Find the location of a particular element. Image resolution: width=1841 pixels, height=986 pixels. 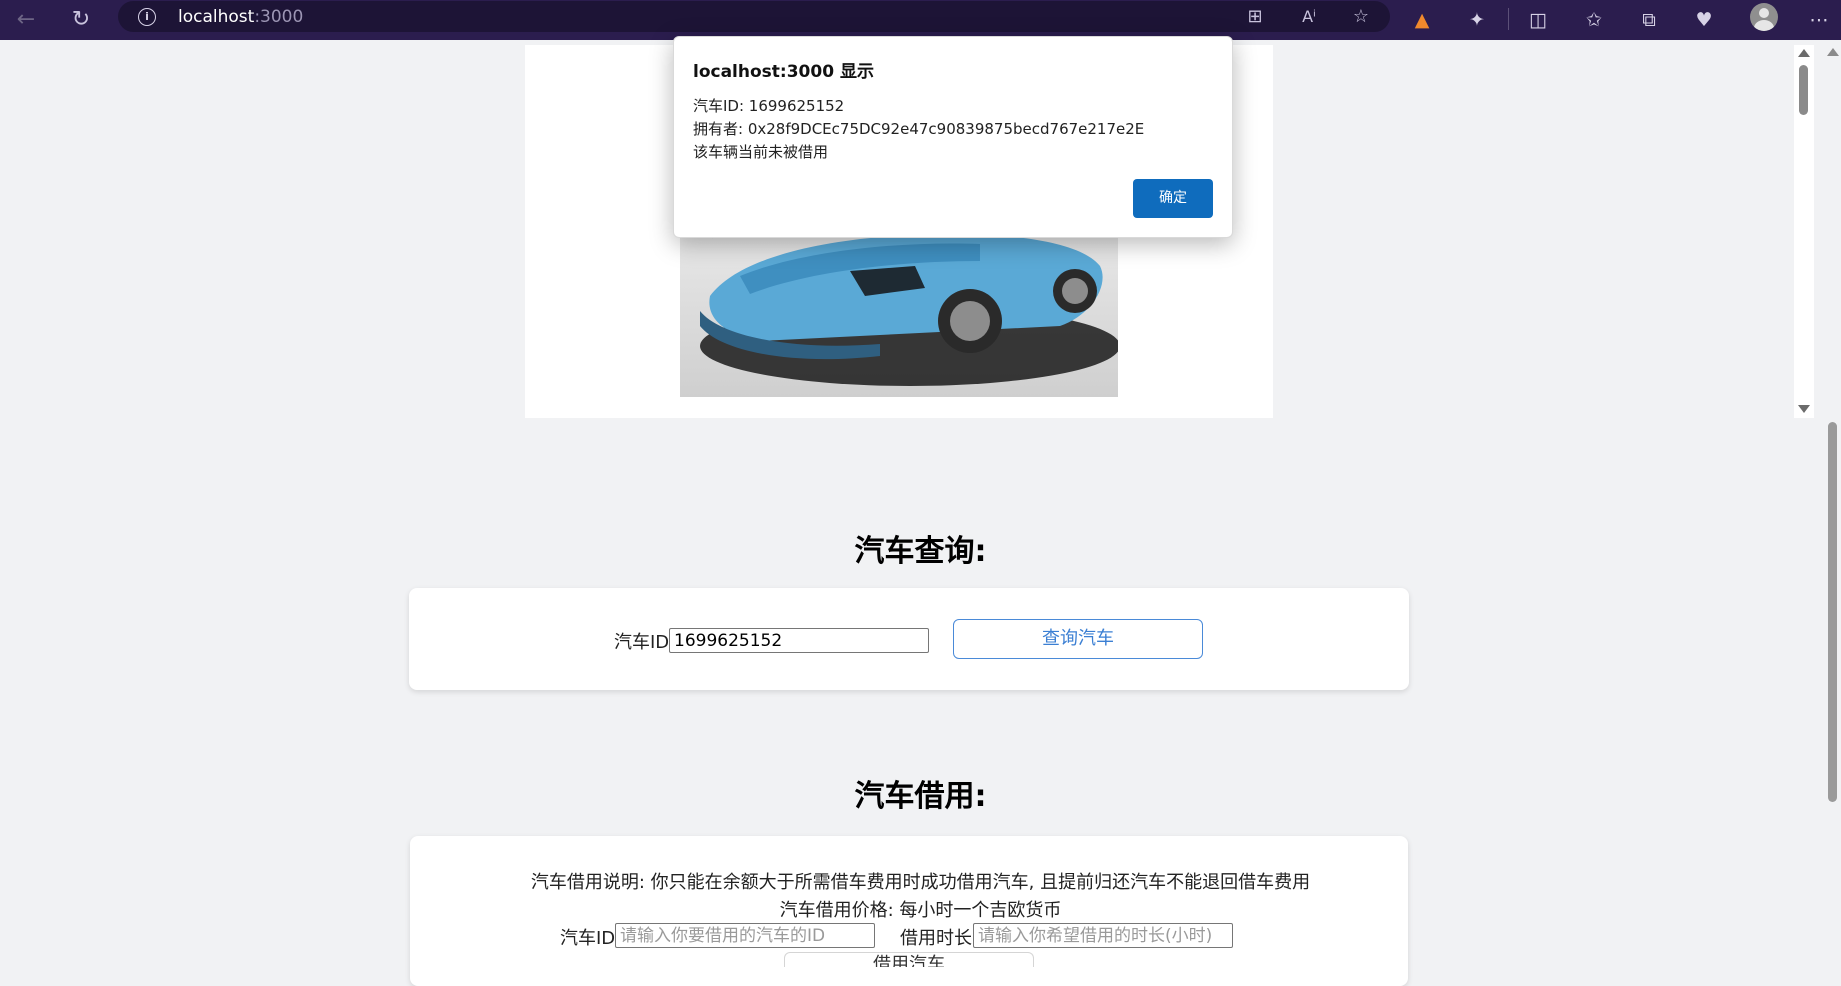

site-info-icon: i is located at coordinates (147, 17).